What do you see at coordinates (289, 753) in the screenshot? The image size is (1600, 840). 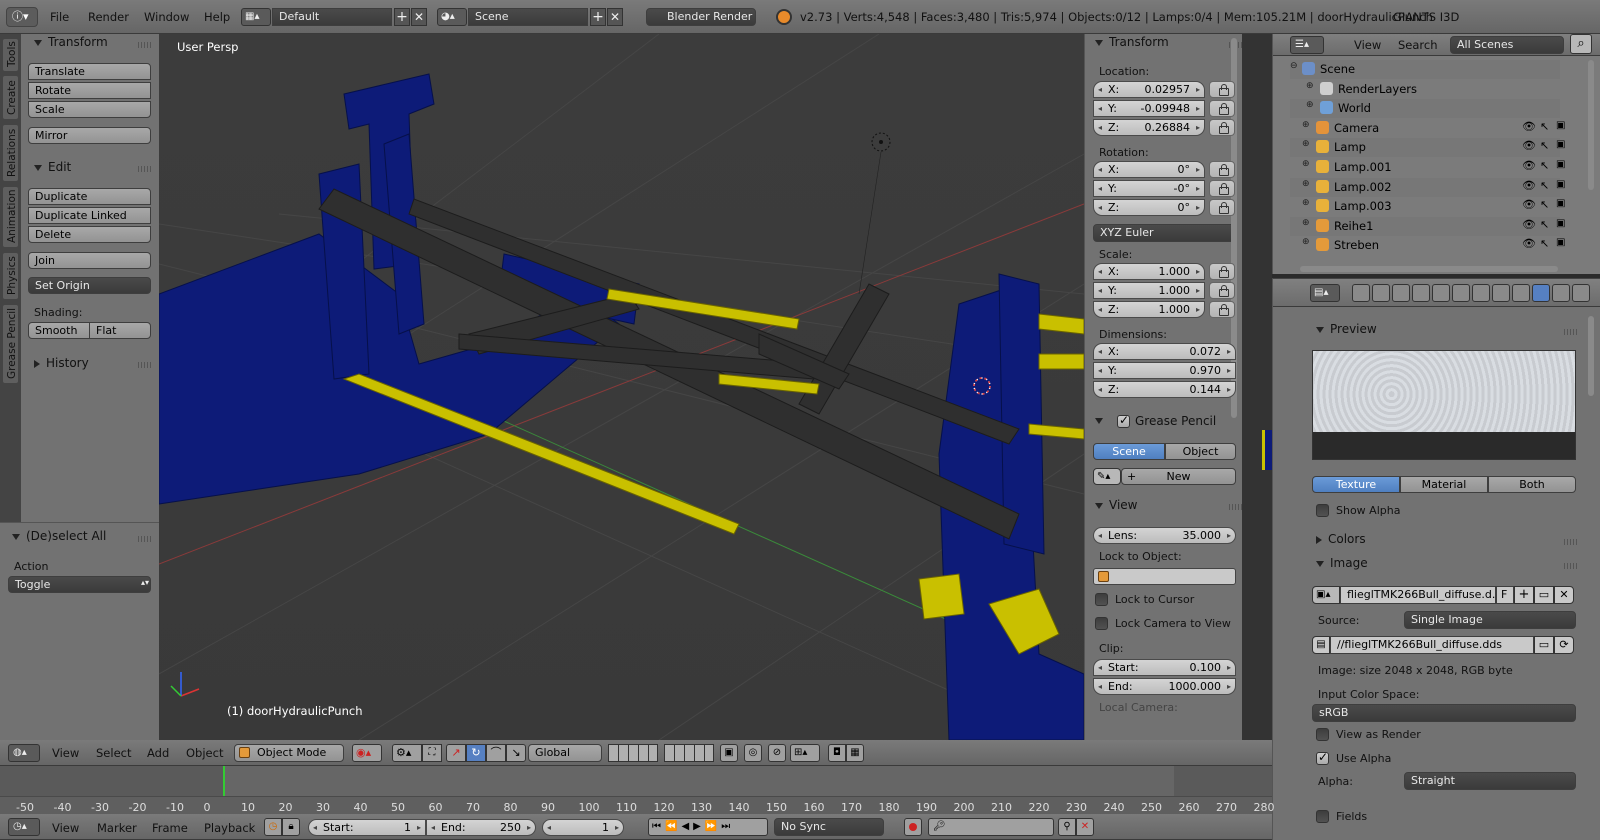 I see `mode-dropdown: Object Mode` at bounding box center [289, 753].